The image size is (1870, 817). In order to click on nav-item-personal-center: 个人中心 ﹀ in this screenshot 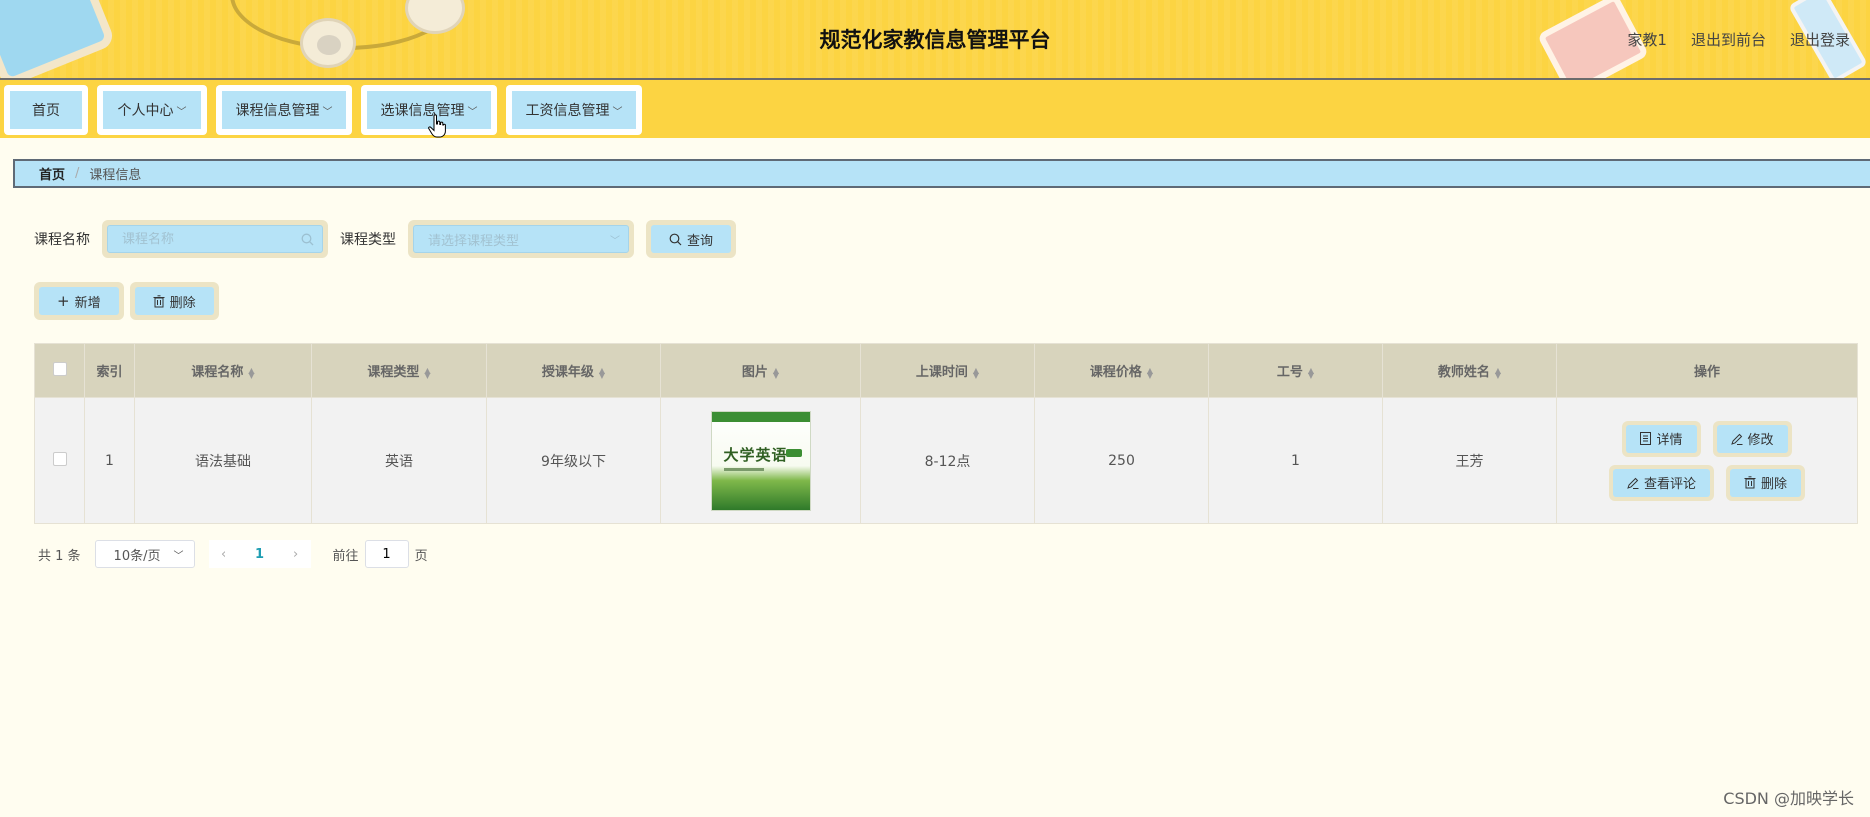, I will do `click(152, 110)`.